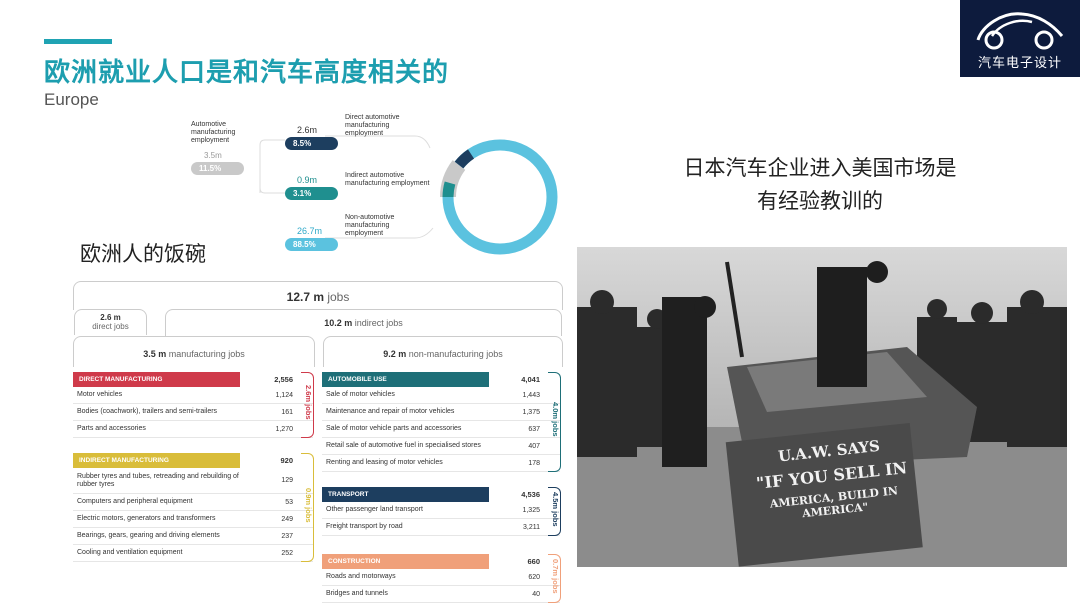  Describe the element at coordinates (395, 354) in the screenshot. I see `non-manufacturing-jobs-num: 9.2 m` at that location.